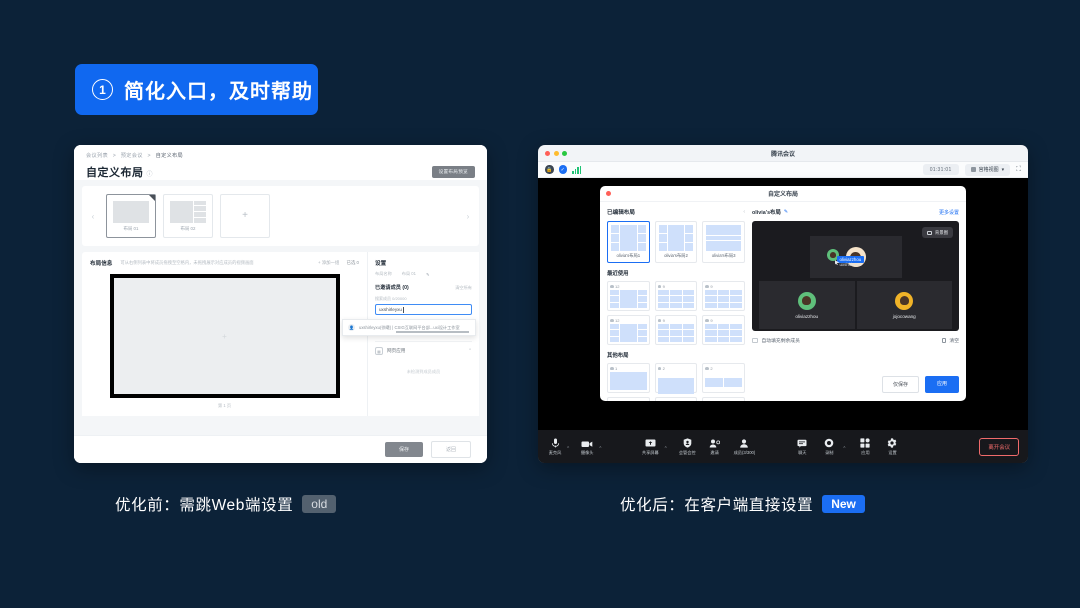  I want to click on selection-count: 已选 0, so click(352, 262).